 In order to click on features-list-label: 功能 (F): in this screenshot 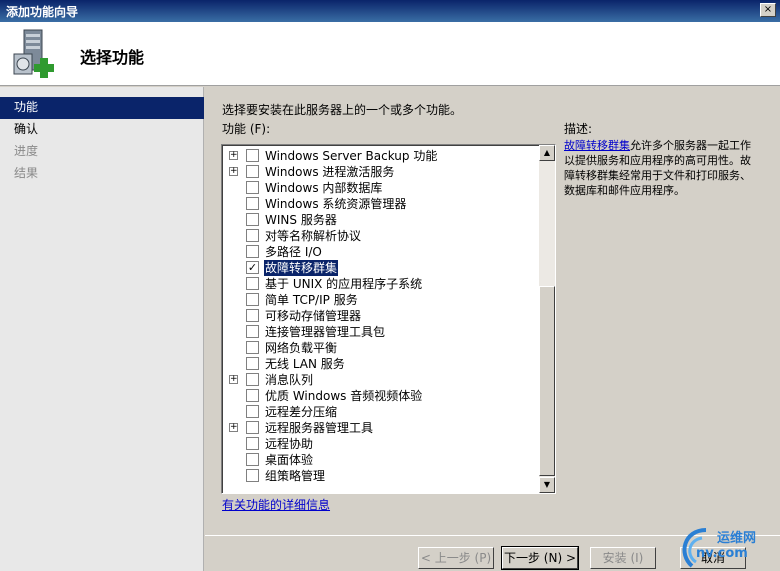, I will do `click(246, 129)`.